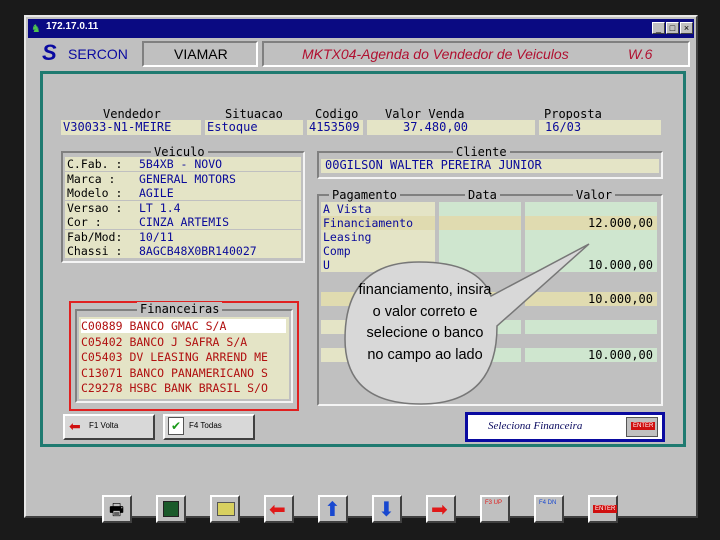 This screenshot has width=720, height=540. What do you see at coordinates (36, 29) in the screenshot?
I see `app-icon: ♞` at bounding box center [36, 29].